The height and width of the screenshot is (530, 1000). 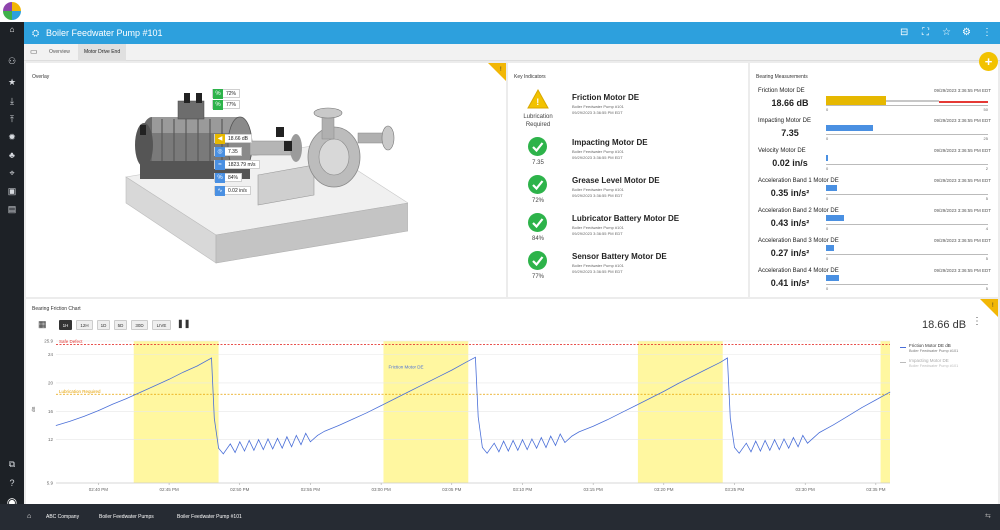 I want to click on folder-icon: ▭, so click(x=34, y=52).